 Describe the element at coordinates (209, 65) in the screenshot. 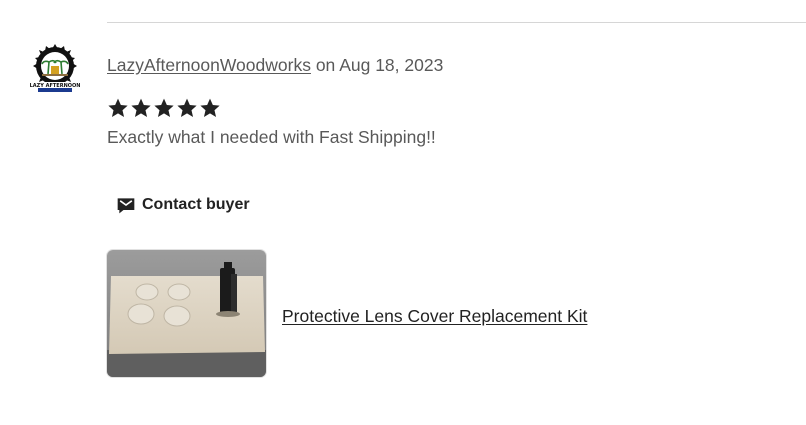

I see `reviewer-name-link: LazyAfternoonWoodworks` at that location.